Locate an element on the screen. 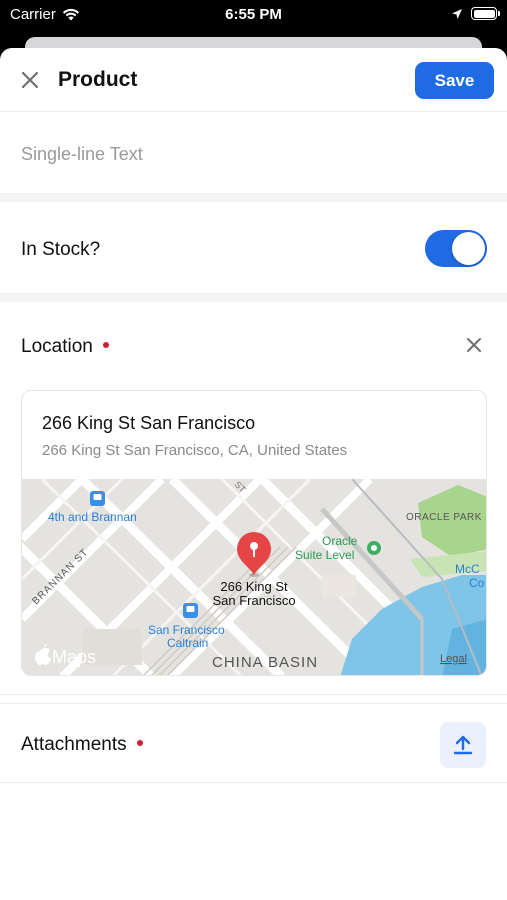 This screenshot has width=507, height=900. attachments-row: Attachments is located at coordinates (253, 743).